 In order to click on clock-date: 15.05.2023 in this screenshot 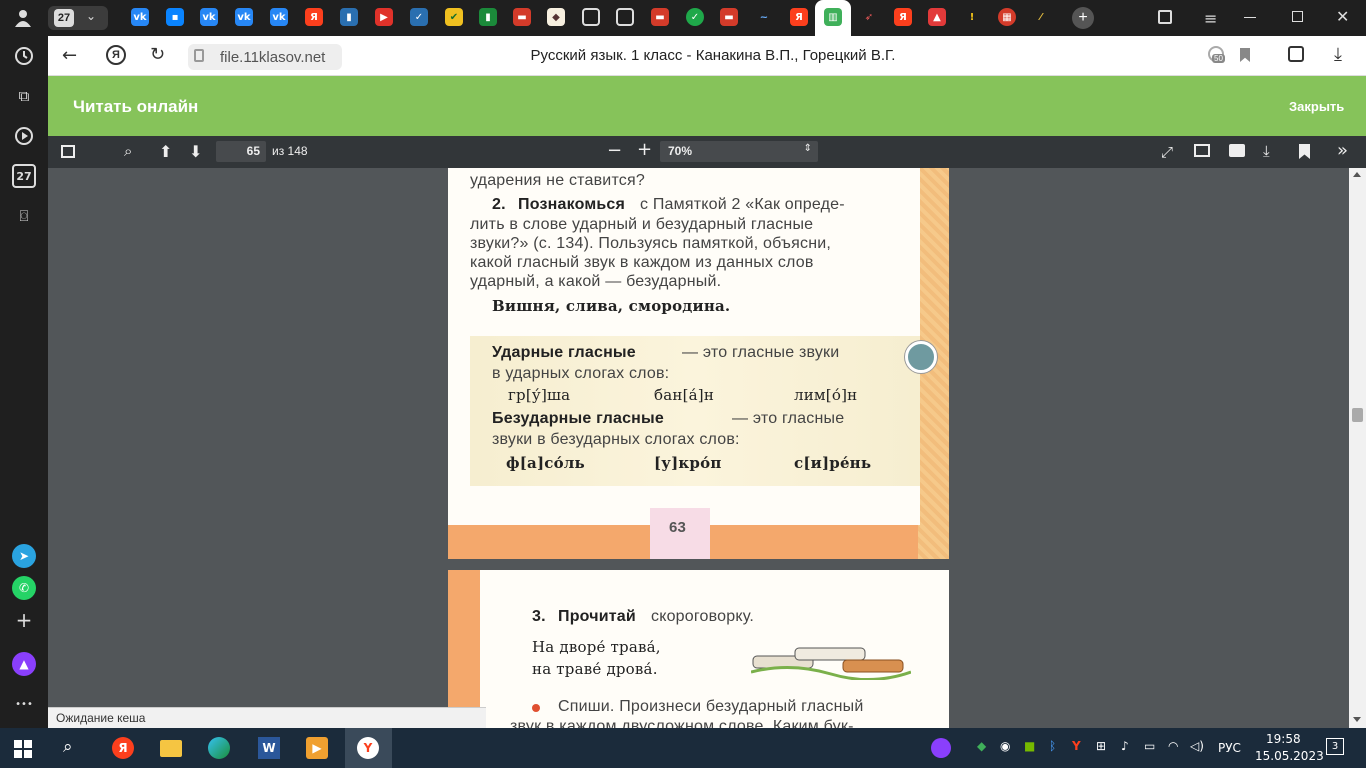, I will do `click(1289, 756)`.